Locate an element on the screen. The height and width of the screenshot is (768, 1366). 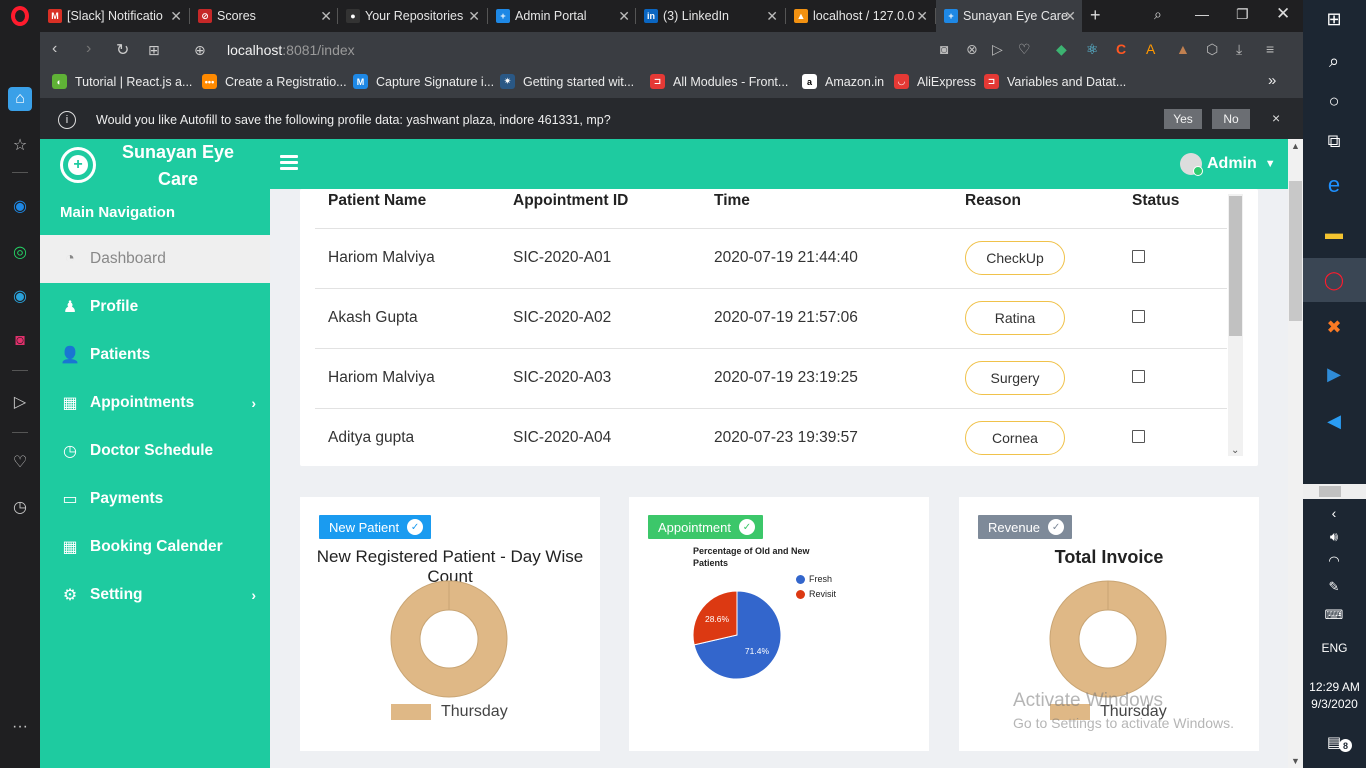
sidebar-item-profile: ♟ Profile is located at coordinates (155, 307).